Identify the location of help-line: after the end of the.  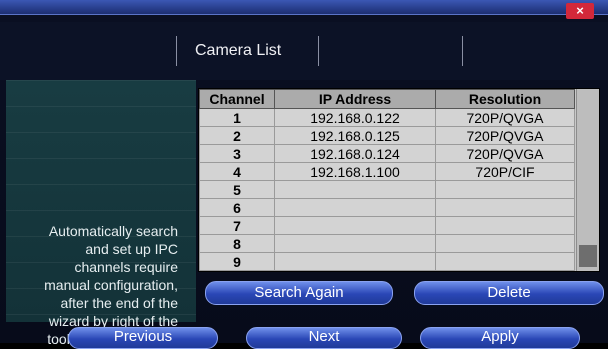
(119, 303).